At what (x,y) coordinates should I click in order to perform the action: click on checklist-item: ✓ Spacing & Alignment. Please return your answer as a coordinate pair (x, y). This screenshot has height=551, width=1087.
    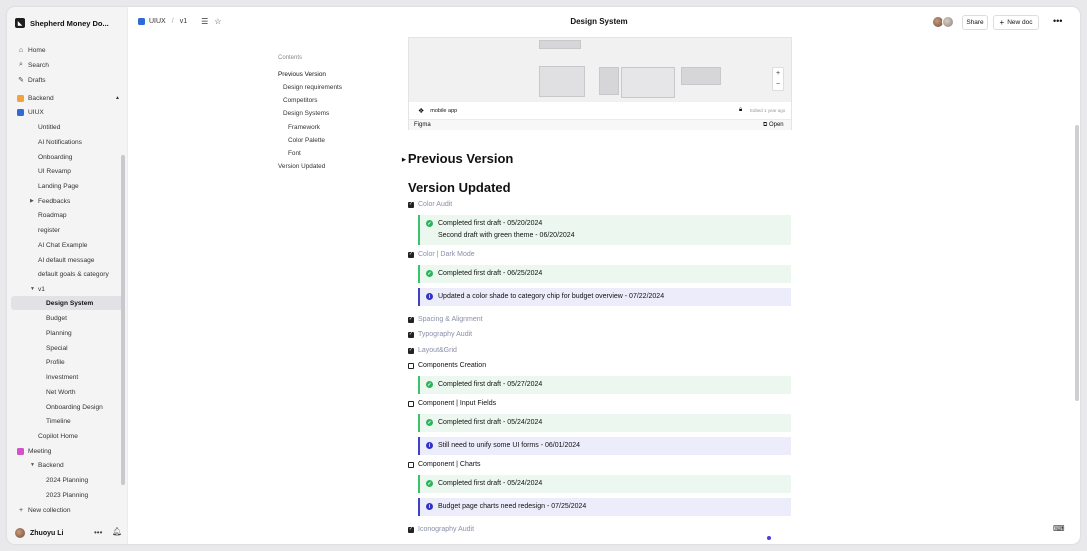
    Looking at the image, I should click on (445, 319).